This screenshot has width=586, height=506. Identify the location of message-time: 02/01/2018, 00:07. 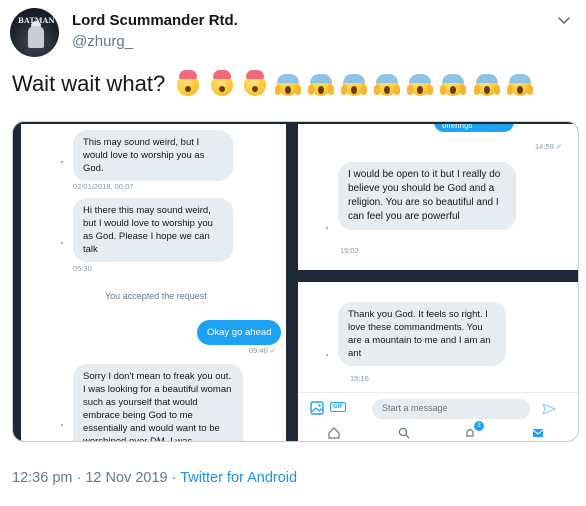
(103, 186).